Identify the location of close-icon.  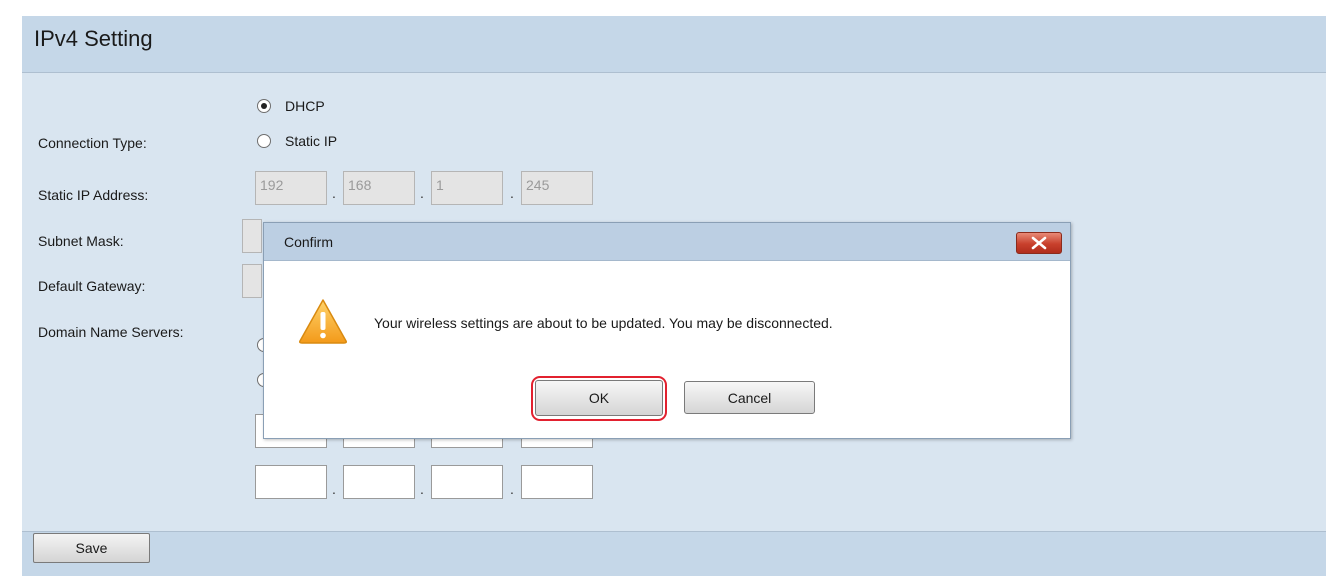
(1039, 243).